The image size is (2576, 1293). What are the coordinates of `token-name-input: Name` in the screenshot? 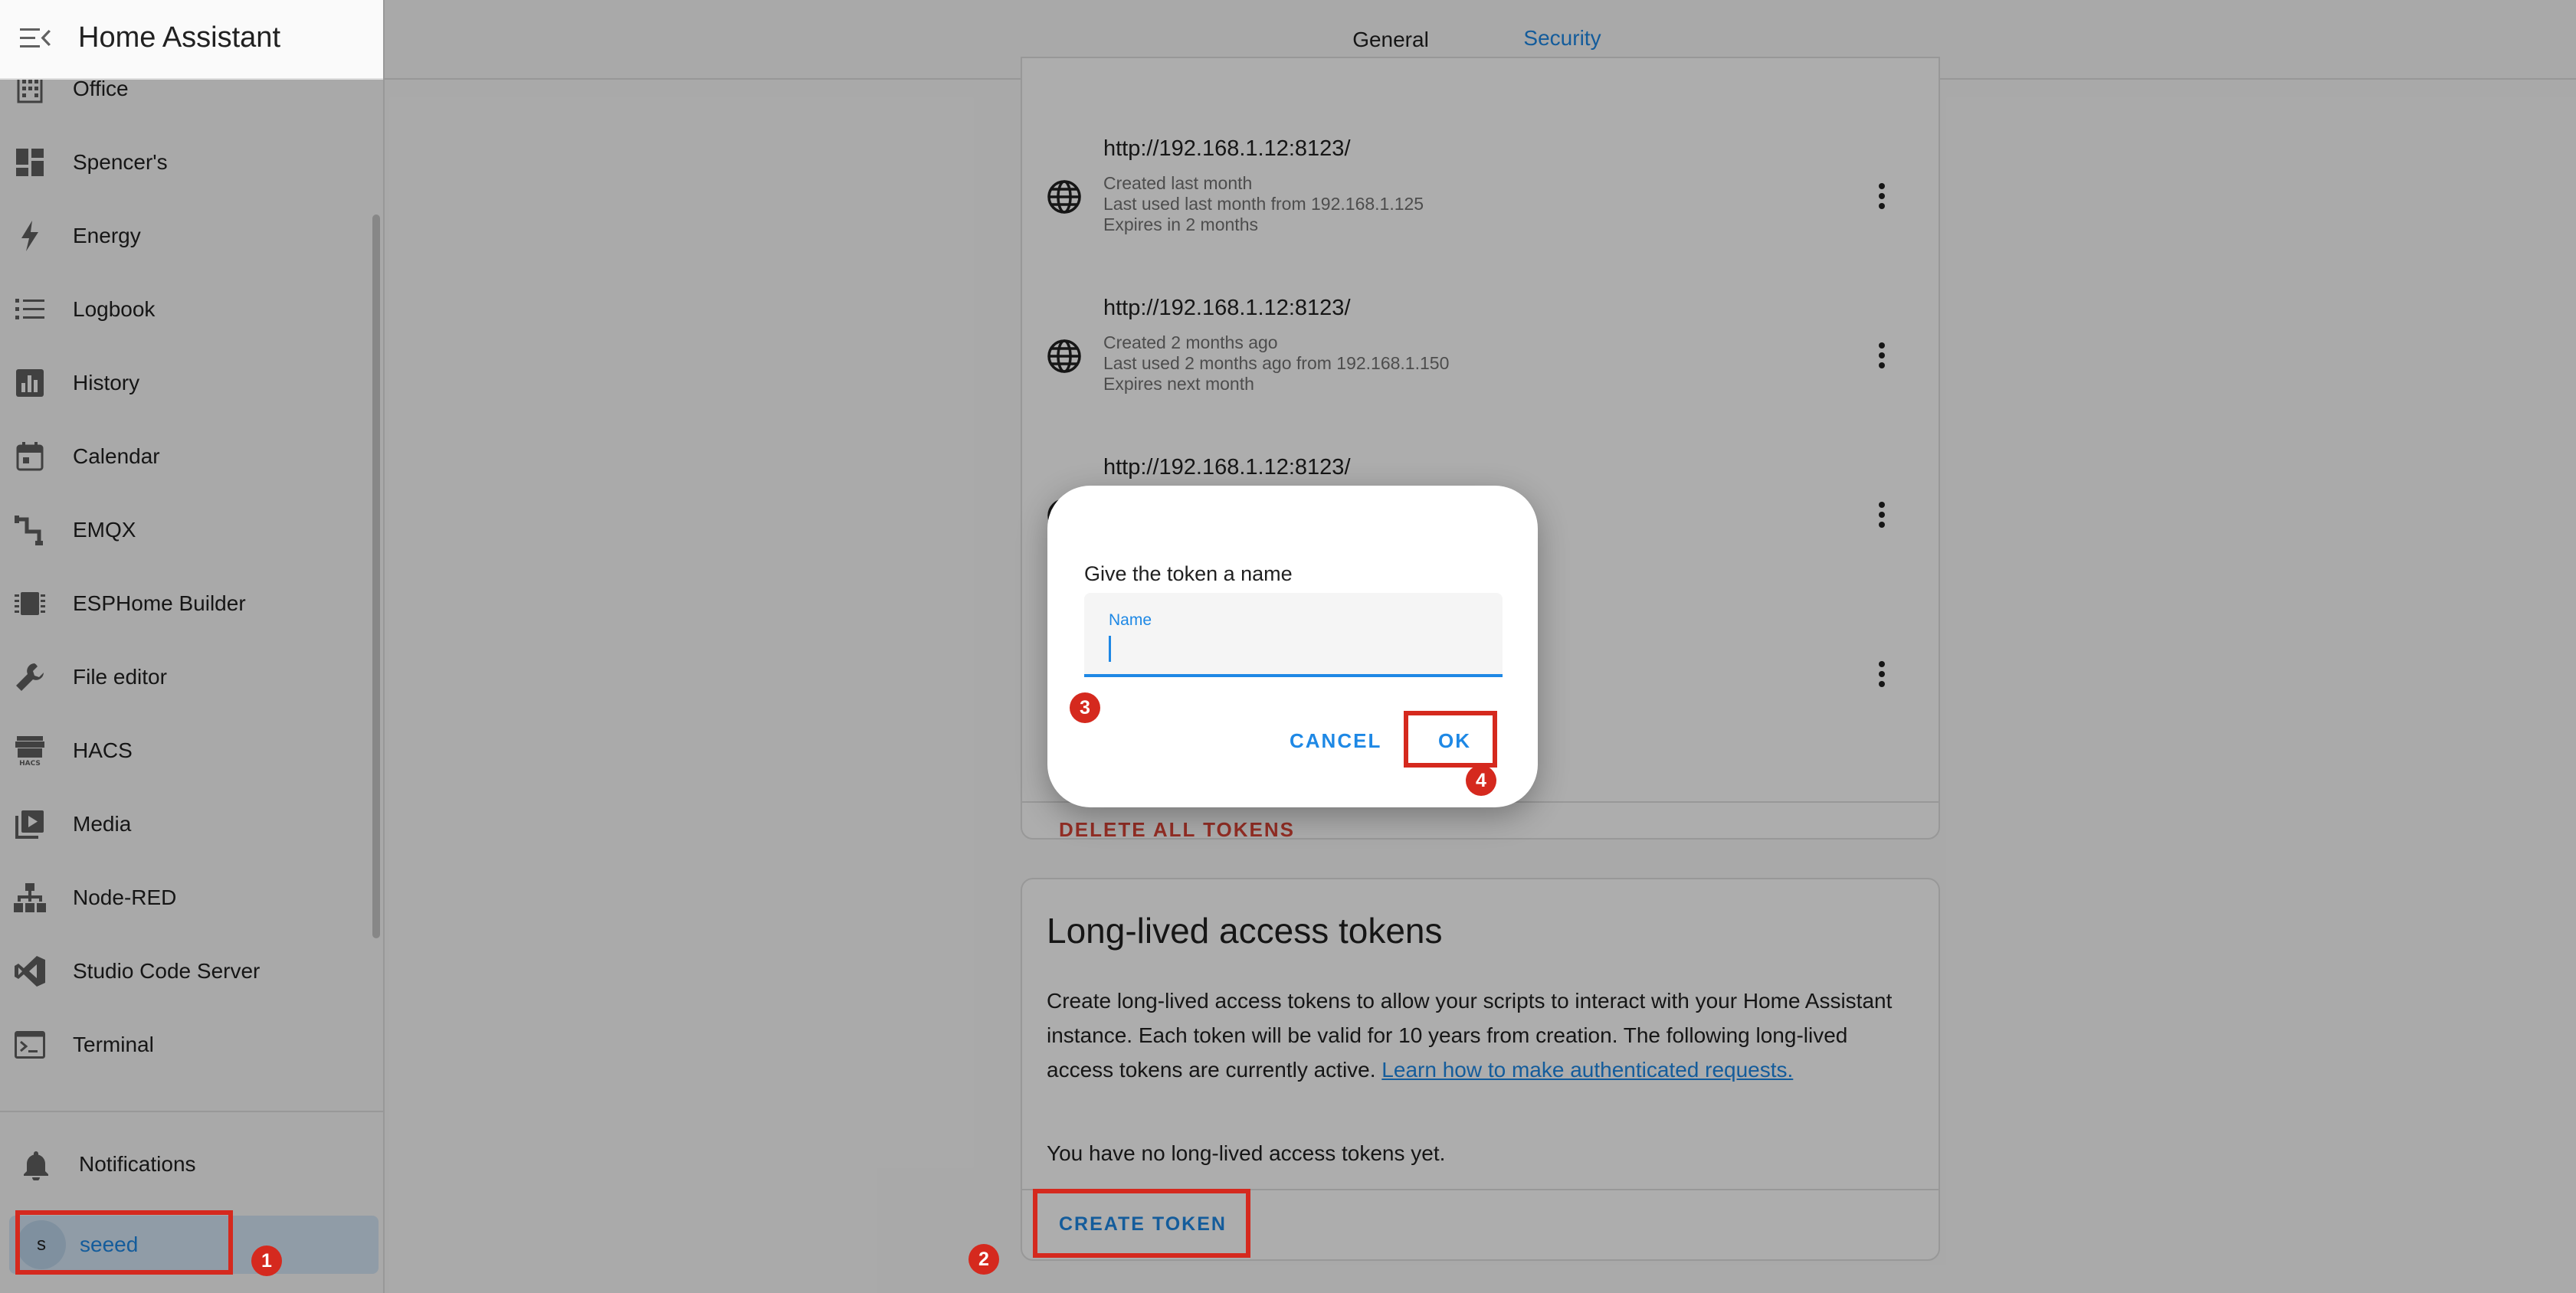 It's located at (1293, 635).